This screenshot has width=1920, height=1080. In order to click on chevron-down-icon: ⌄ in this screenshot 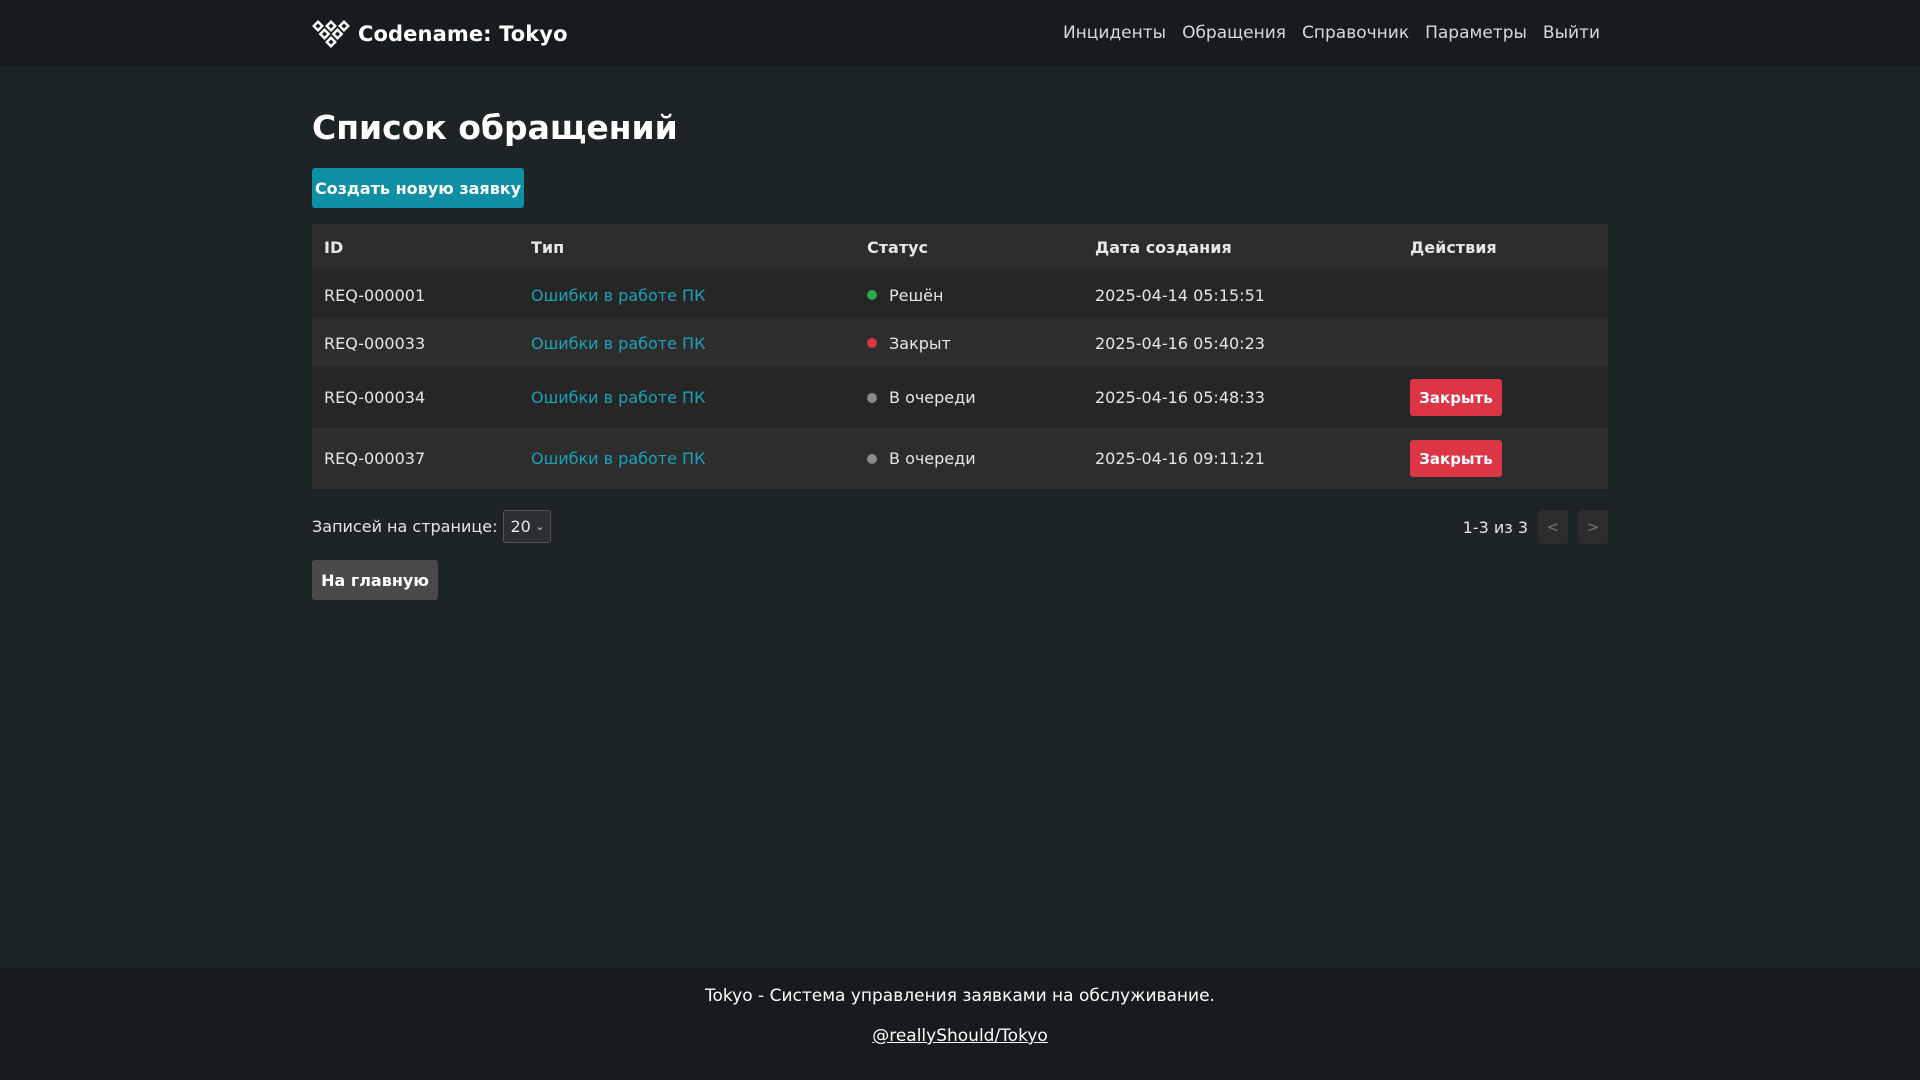, I will do `click(540, 526)`.